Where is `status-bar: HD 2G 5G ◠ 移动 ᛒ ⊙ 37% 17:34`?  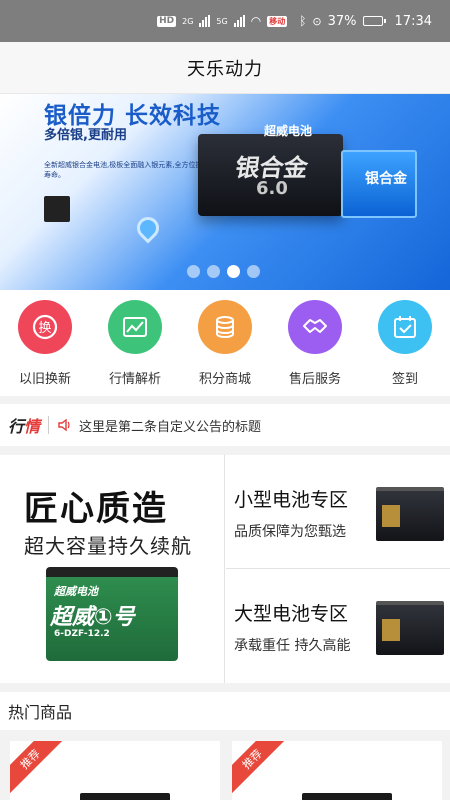 status-bar: HD 2G 5G ◠ 移动 ᛒ ⊙ 37% 17:34 is located at coordinates (225, 21).